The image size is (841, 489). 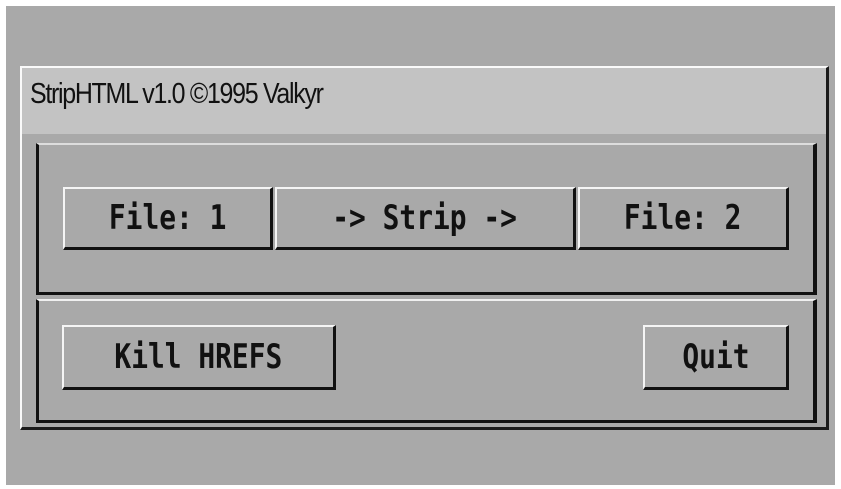 I want to click on file-2-button: File: 2, so click(x=683, y=218).